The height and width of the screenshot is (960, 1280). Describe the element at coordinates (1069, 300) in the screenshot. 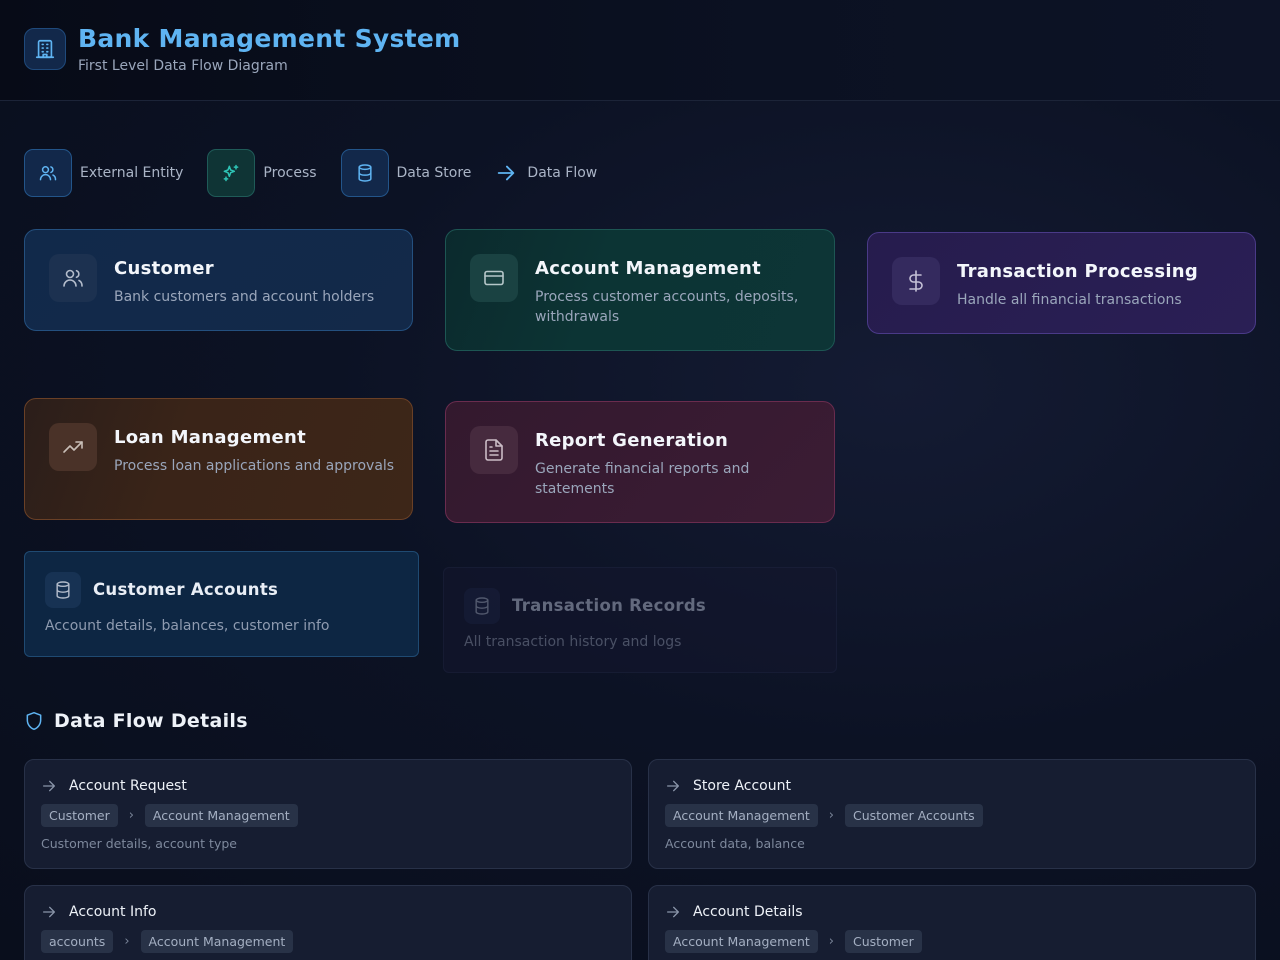

I see `node-description: Handle all financial transactions` at that location.